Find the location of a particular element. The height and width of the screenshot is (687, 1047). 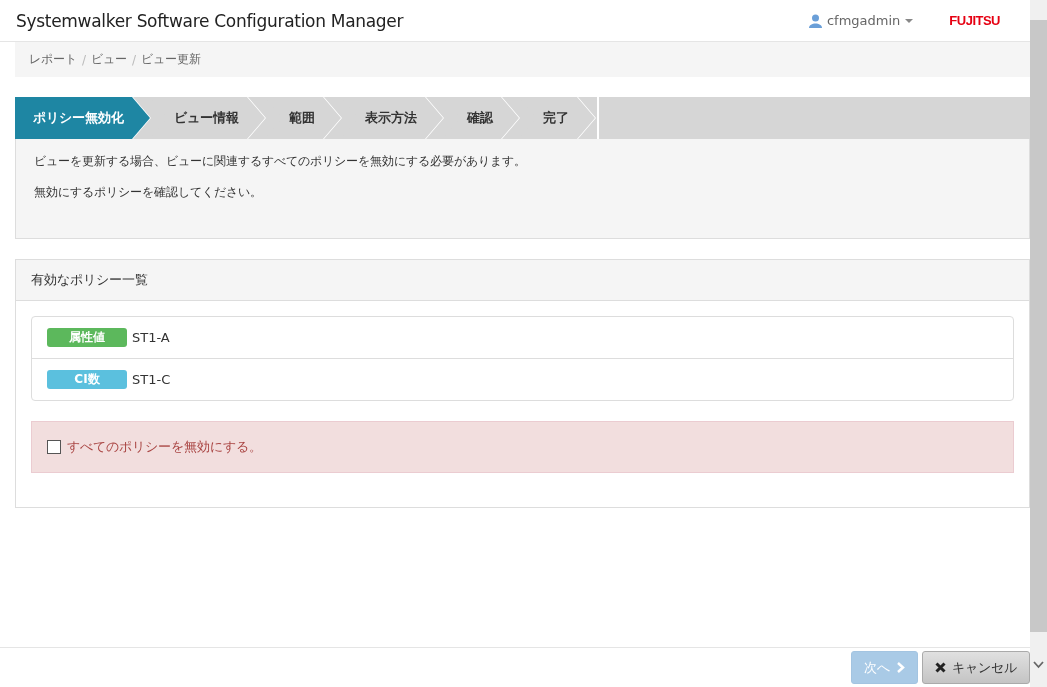

breadcrumb-item: ビュー更新 is located at coordinates (171, 59).